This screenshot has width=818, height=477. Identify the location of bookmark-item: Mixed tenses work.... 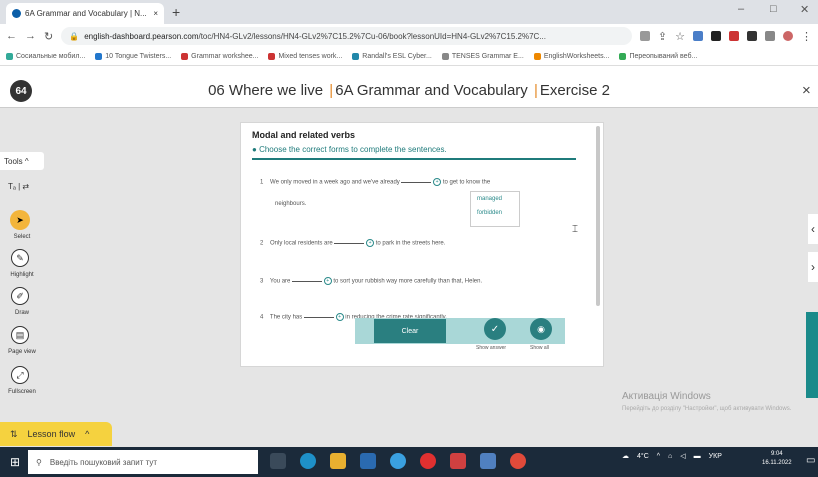
(305, 56).